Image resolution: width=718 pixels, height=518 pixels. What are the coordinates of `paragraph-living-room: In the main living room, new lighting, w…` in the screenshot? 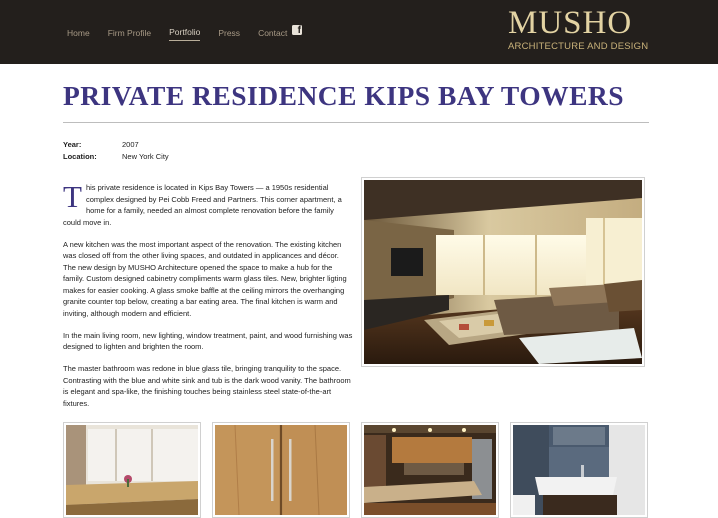 It's located at (208, 341).